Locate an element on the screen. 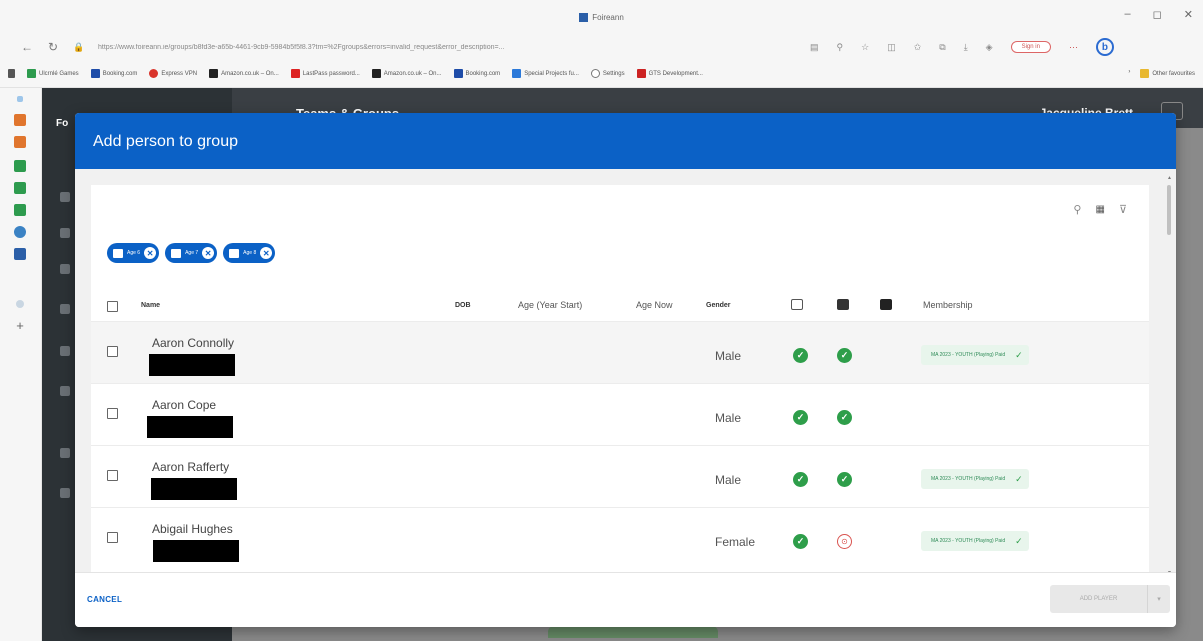 Image resolution: width=1203 pixels, height=641 pixels. downloads-icon: ⤓ is located at coordinates (966, 47).